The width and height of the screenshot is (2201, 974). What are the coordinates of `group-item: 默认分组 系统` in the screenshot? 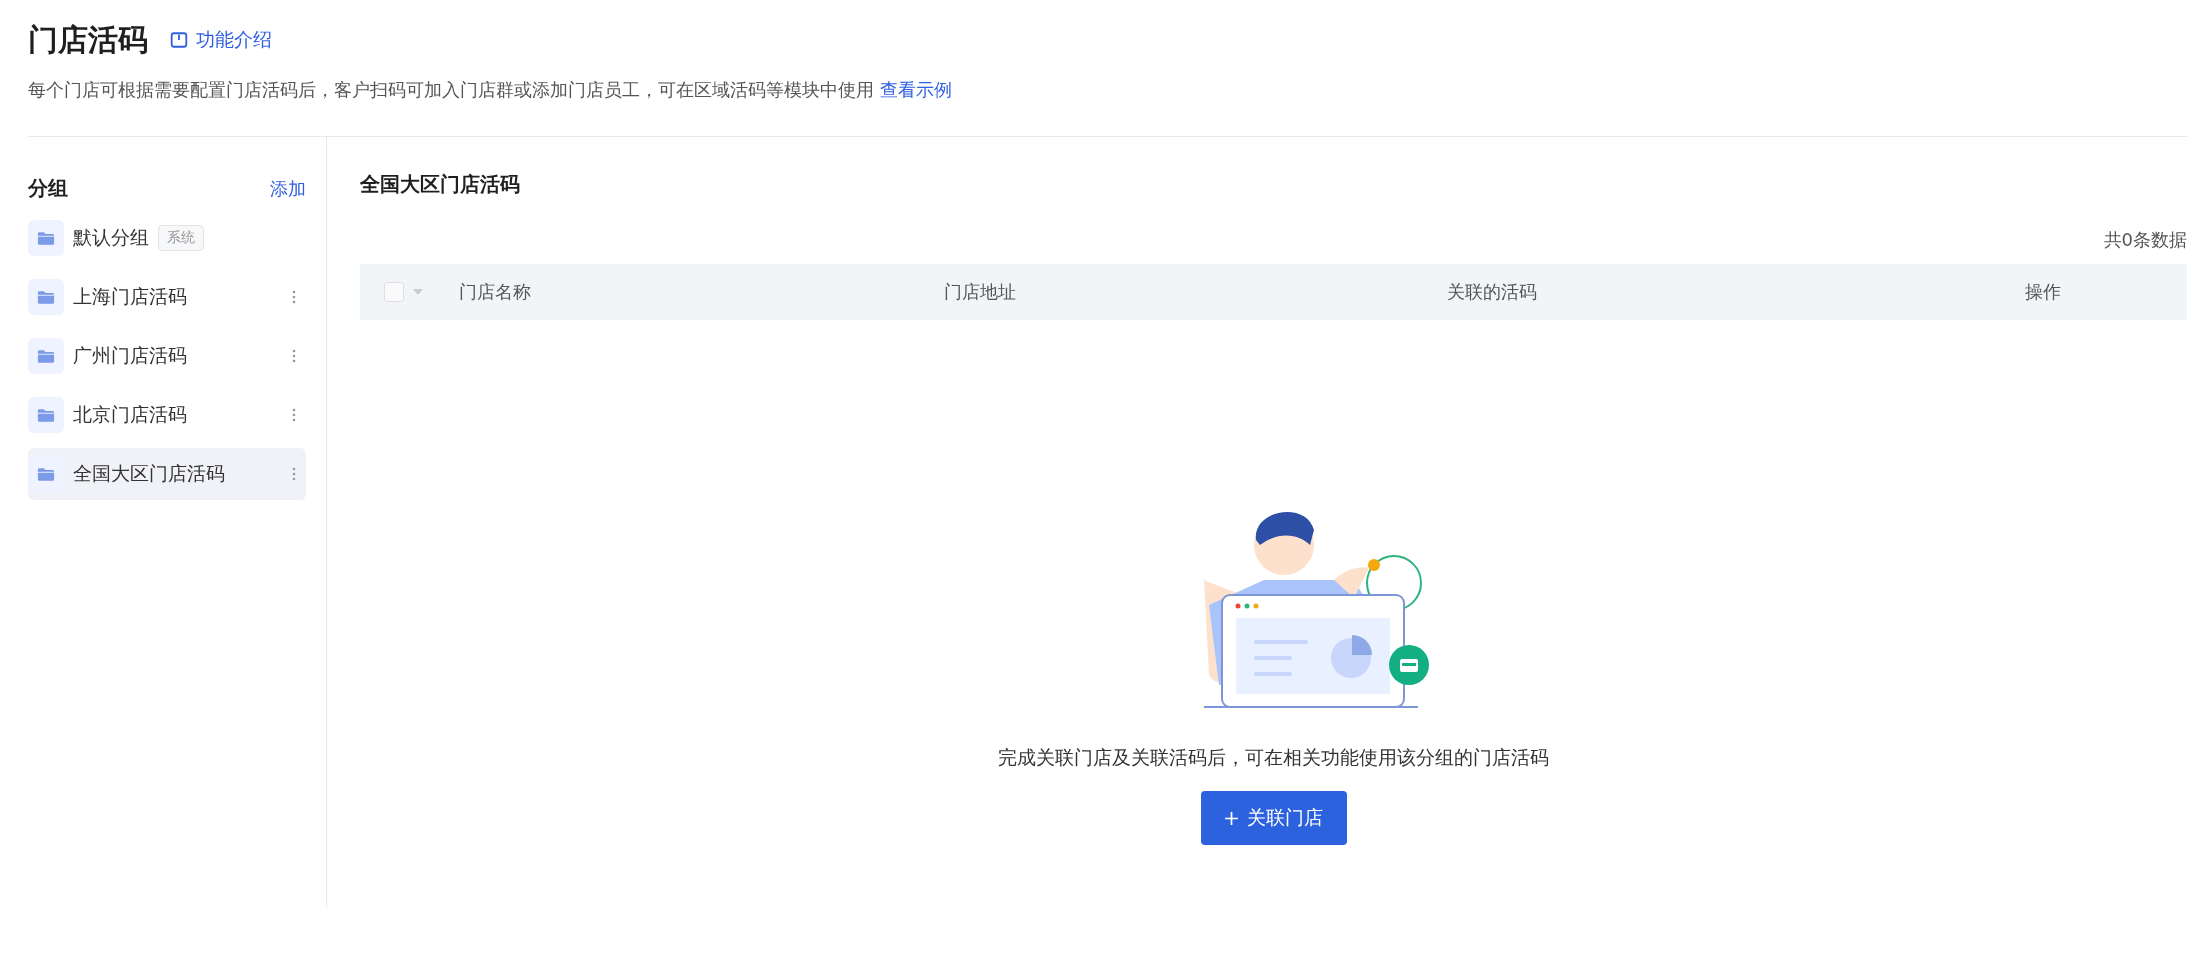 It's located at (167, 238).